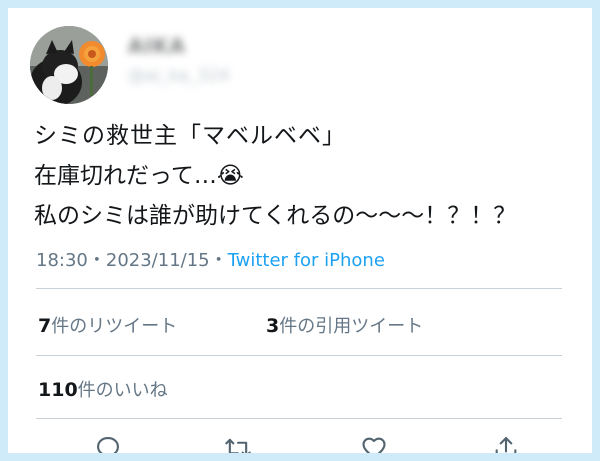 The height and width of the screenshot is (461, 600). I want to click on share-button, so click(506, 442).